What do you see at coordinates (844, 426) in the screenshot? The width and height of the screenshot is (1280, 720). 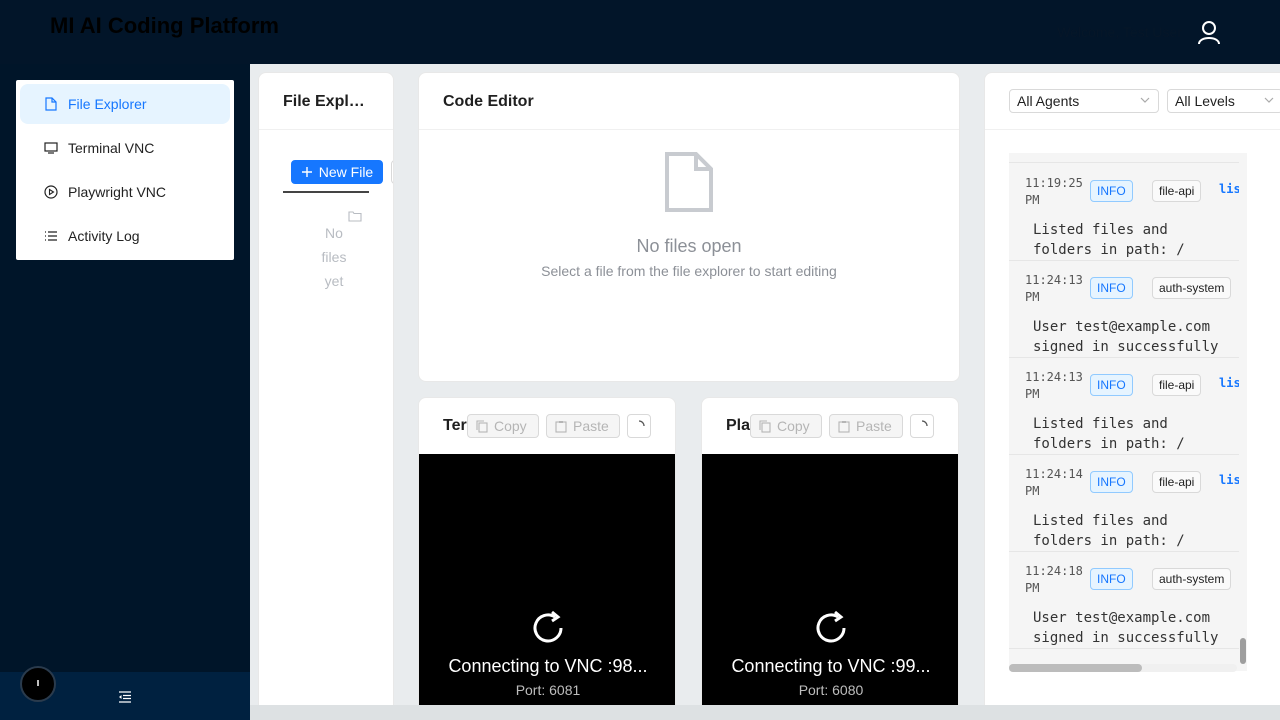 I see `paste-icon` at bounding box center [844, 426].